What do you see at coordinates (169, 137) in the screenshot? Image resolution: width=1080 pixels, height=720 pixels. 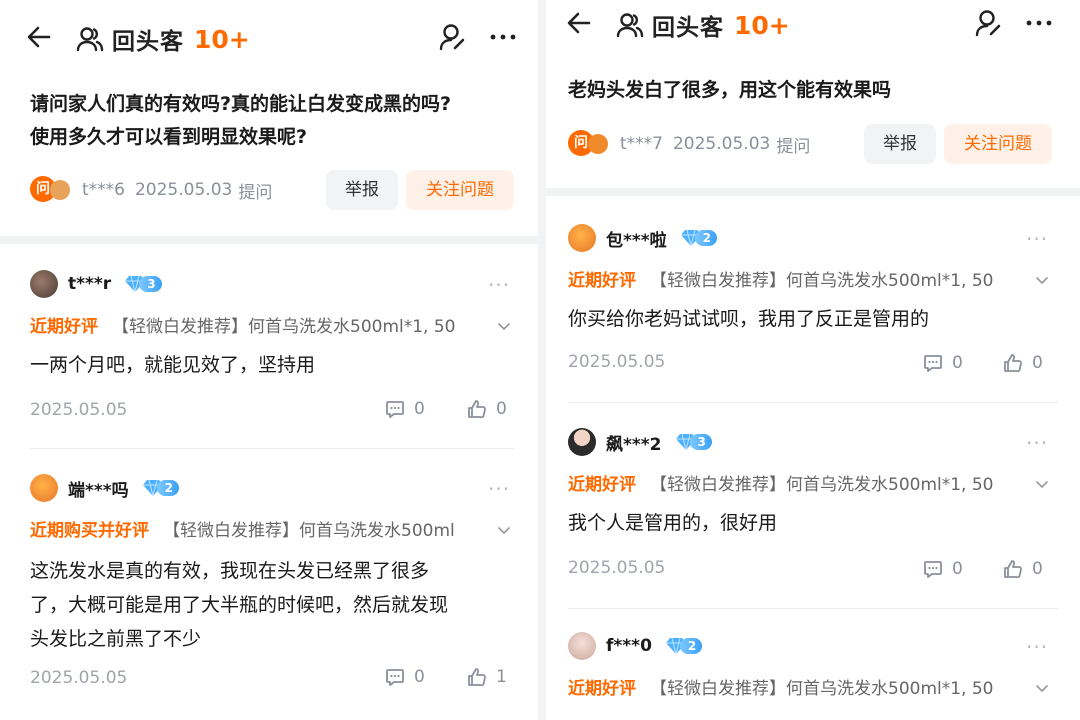 I see `question-line: 使用多久才可以看到明显效果呢?` at bounding box center [169, 137].